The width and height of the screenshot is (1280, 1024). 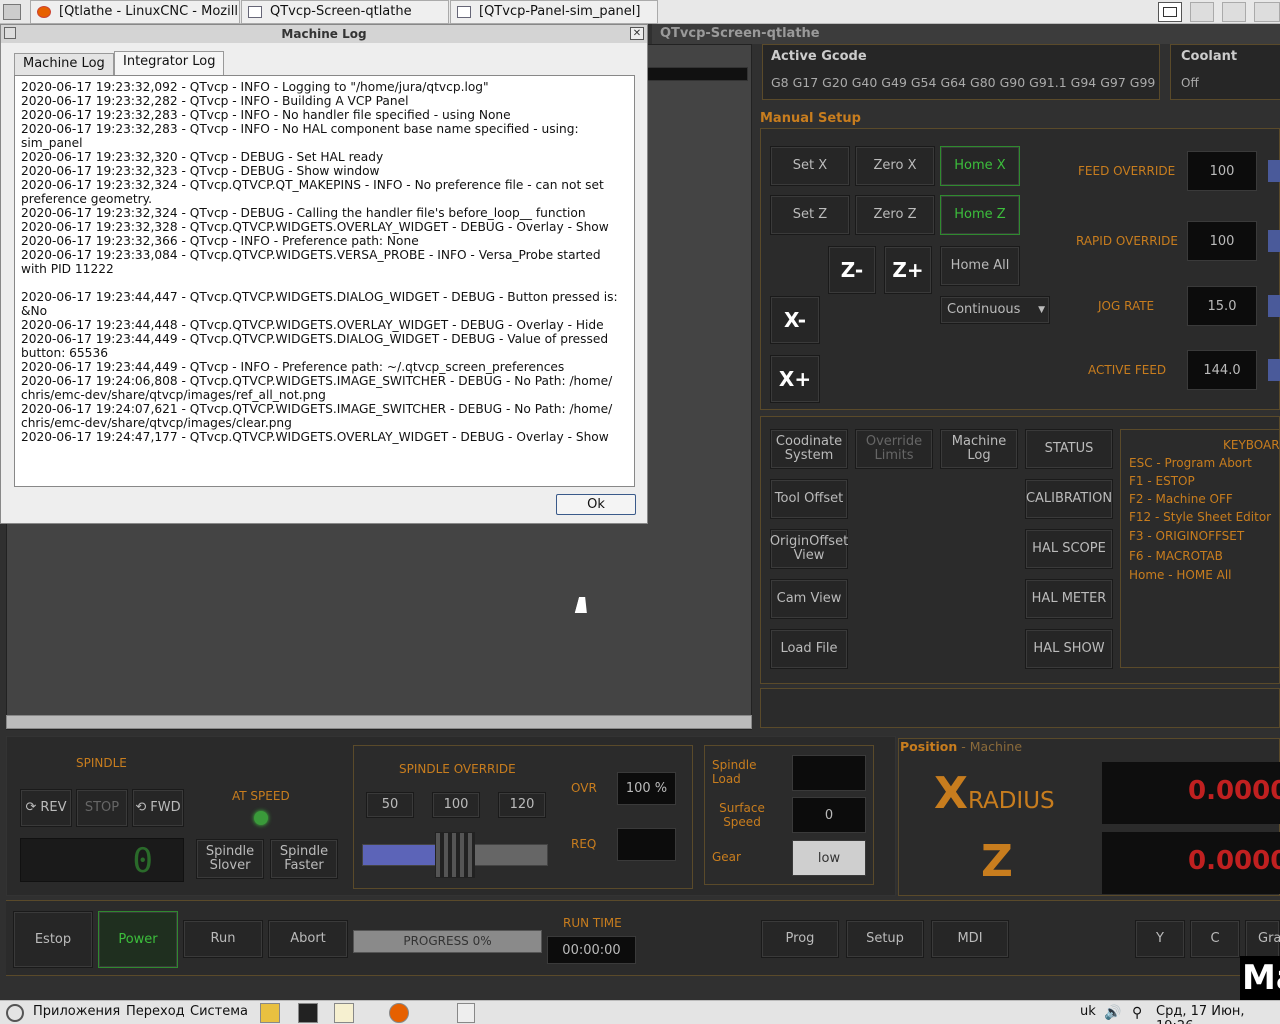 What do you see at coordinates (1069, 449) in the screenshot?
I see `status-button: STATUS` at bounding box center [1069, 449].